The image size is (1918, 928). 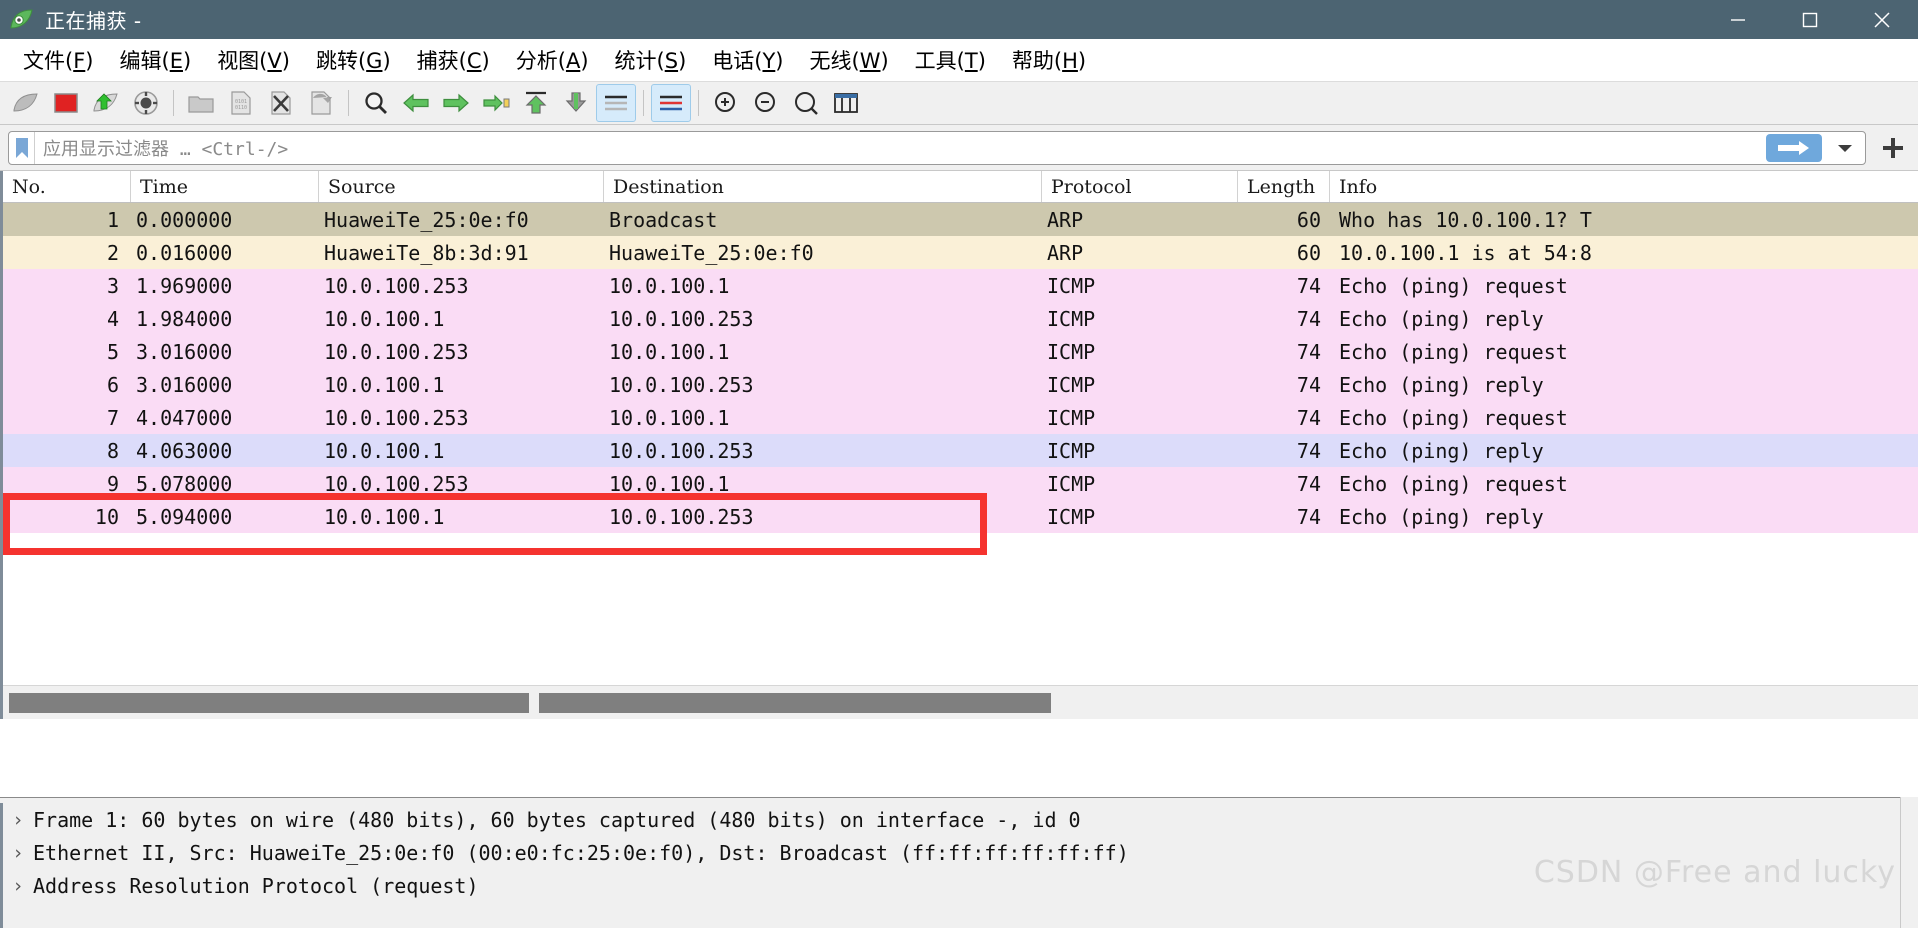 What do you see at coordinates (766, 103) in the screenshot?
I see `zoom-out-icon` at bounding box center [766, 103].